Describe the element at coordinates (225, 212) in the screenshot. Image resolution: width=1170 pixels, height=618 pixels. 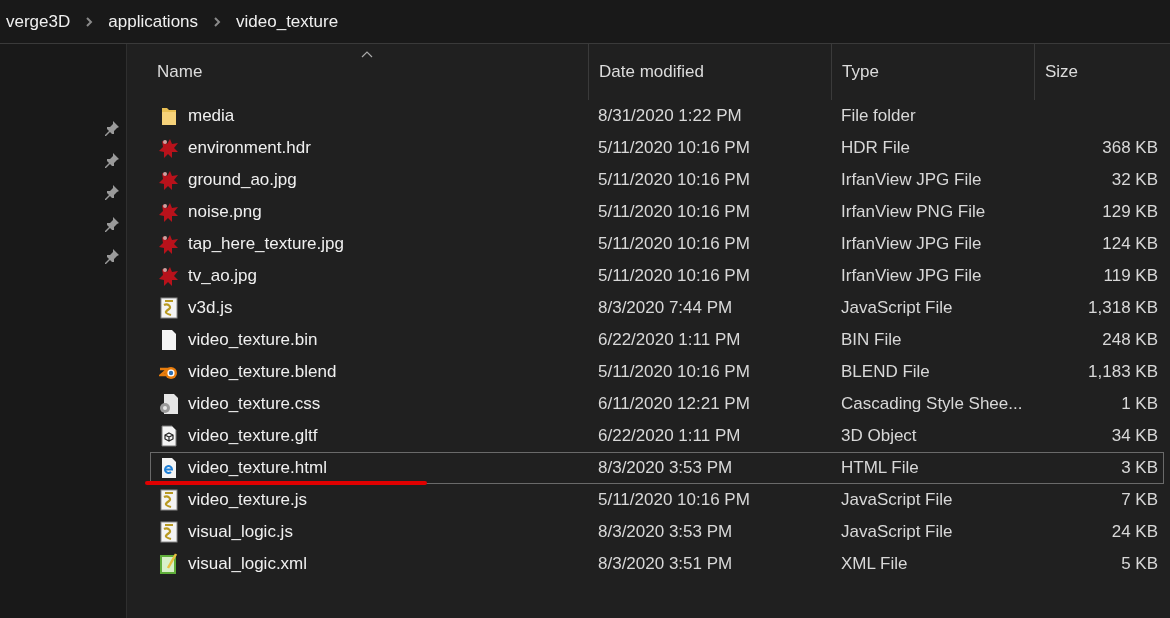
I see `file-name: noise.png` at that location.